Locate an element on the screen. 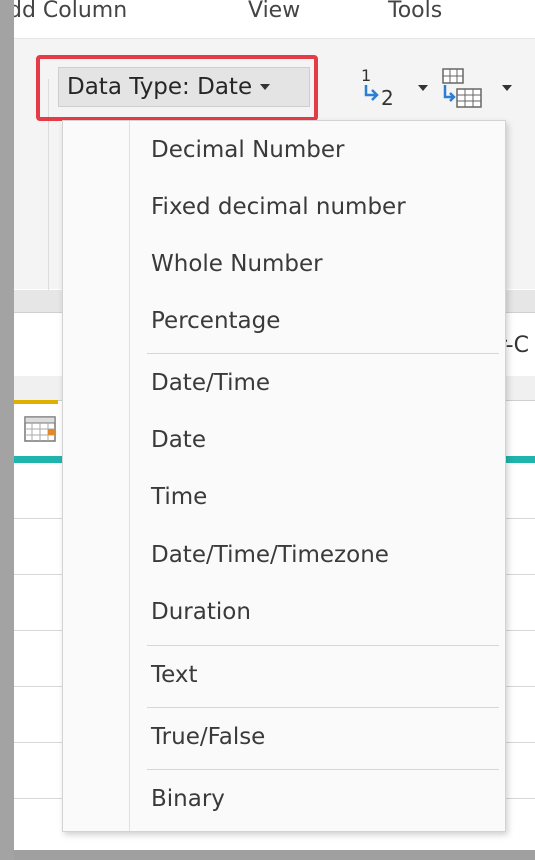 This screenshot has width=535, height=860. menu-item-date-time: Date/Time is located at coordinates (210, 383).